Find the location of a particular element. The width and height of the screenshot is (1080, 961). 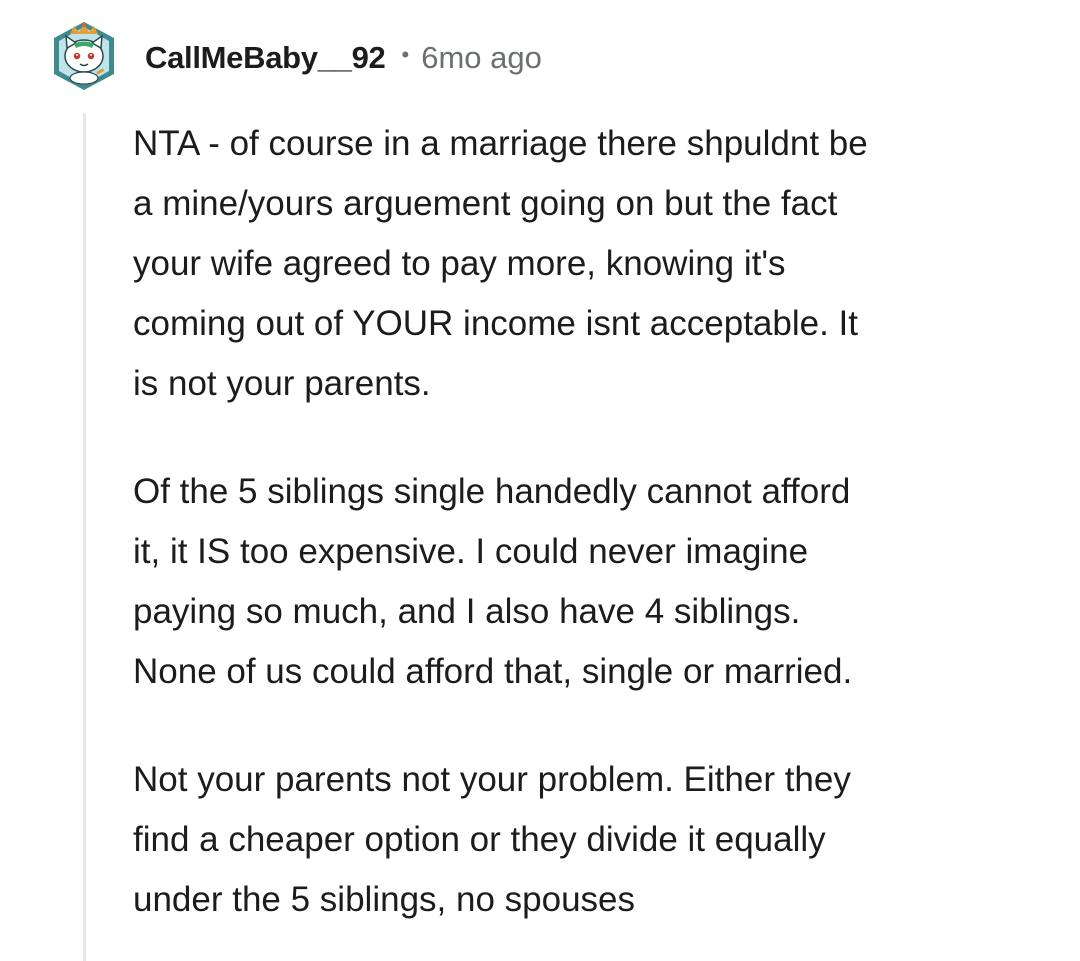

thread-collapse-line is located at coordinates (84, 537).